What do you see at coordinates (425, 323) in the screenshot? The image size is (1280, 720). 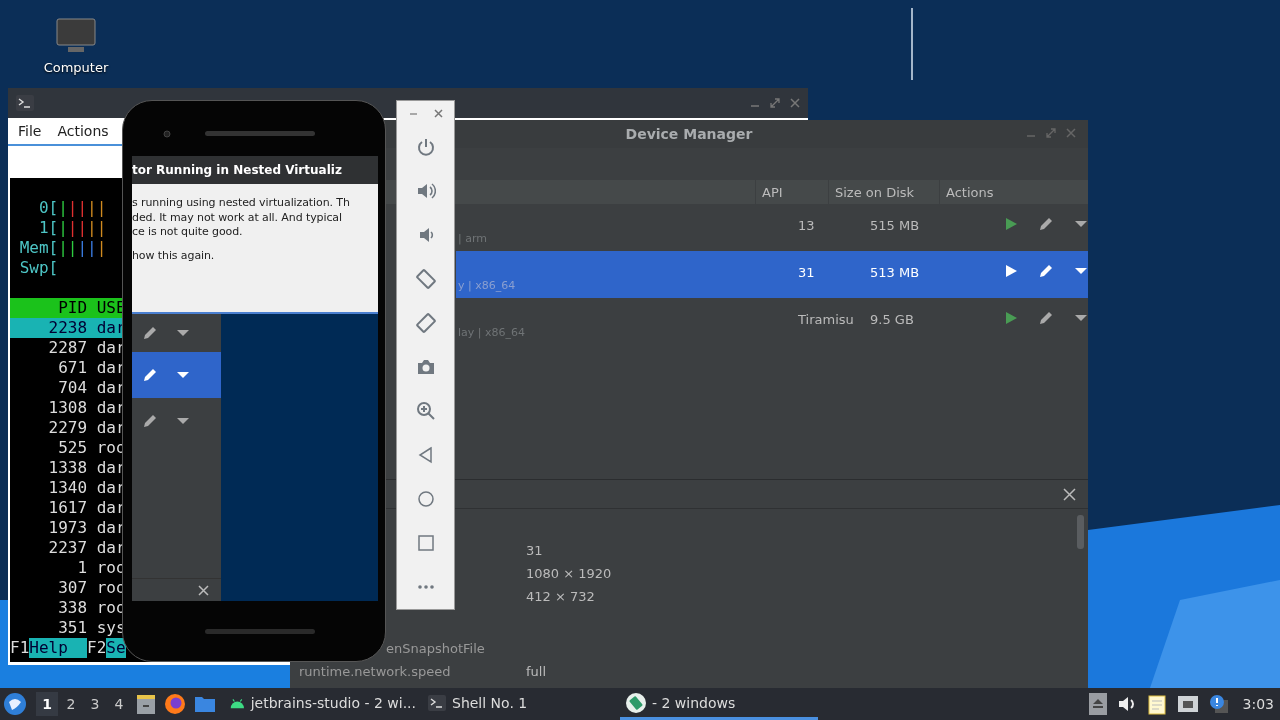 I see `rotate-right-icon` at bounding box center [425, 323].